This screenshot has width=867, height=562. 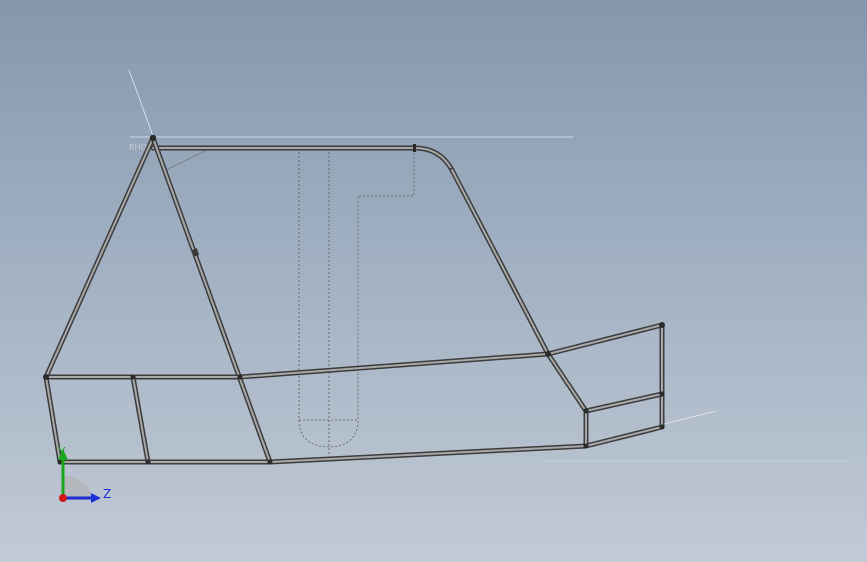 I want to click on node-bulkhead-middle, so click(x=662, y=394).